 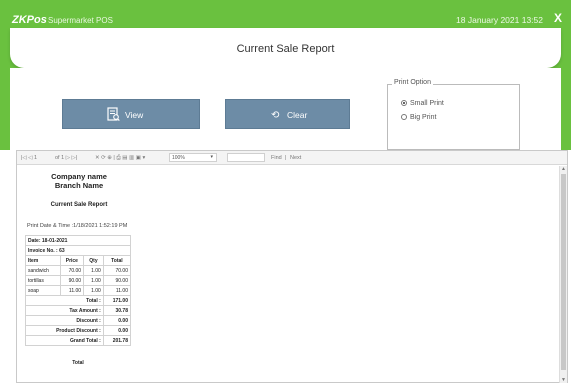 What do you see at coordinates (117, 280) in the screenshot?
I see `item-total: 90.00` at bounding box center [117, 280].